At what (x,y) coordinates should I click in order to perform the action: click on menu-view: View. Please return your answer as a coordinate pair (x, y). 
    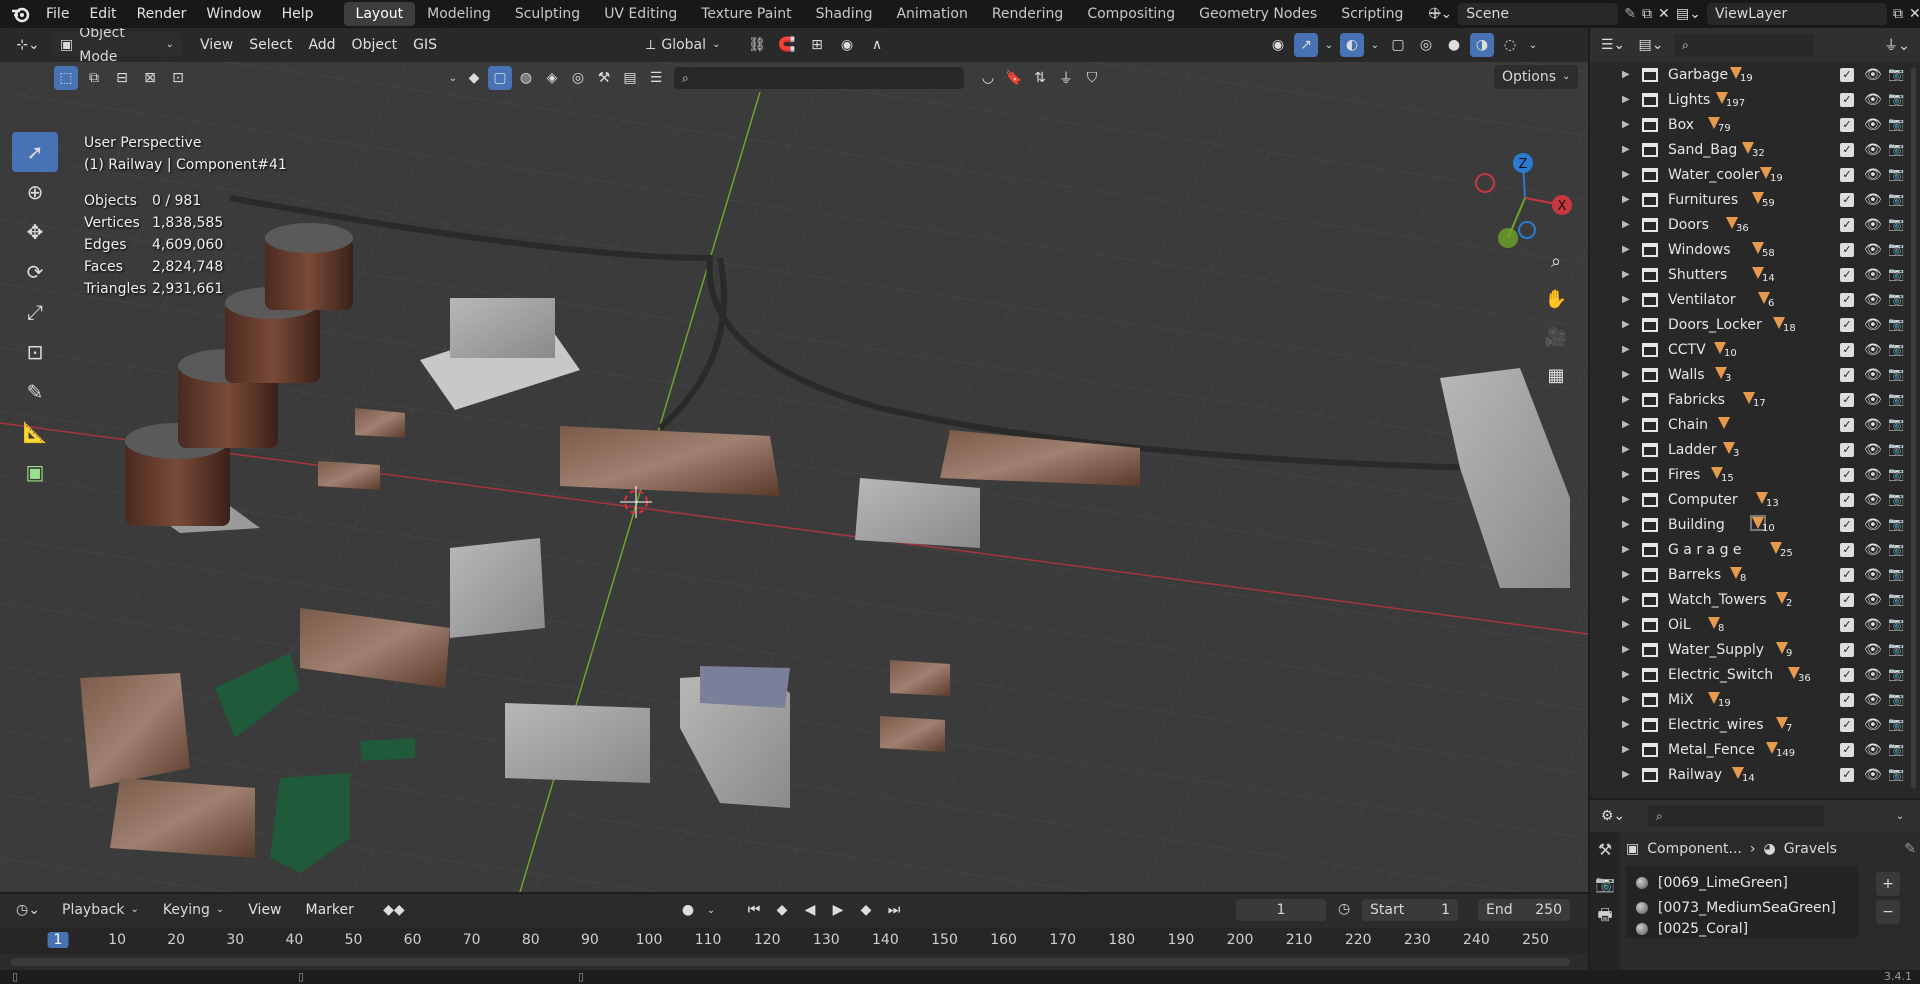
    Looking at the image, I should click on (216, 45).